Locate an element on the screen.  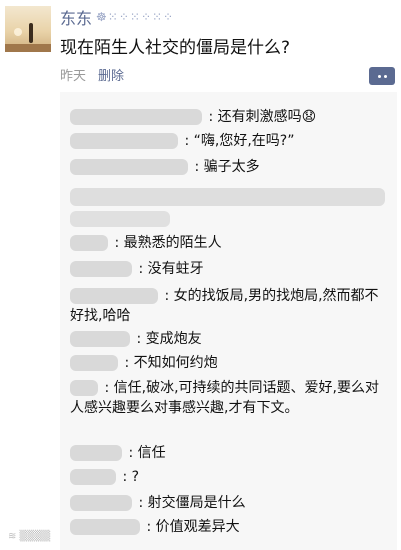
comment-item: : 骗子太多 is located at coordinates (165, 167).